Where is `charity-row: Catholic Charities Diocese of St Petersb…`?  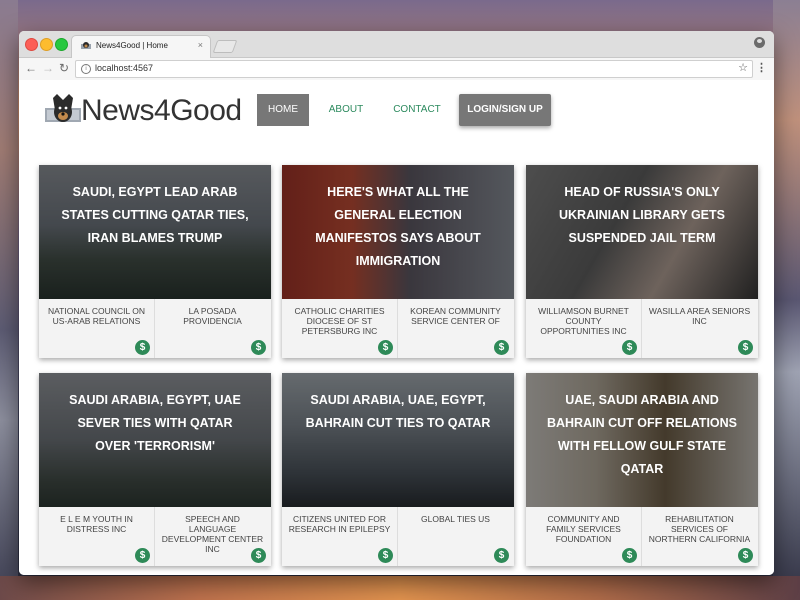
charity-row: Catholic Charities Diocese of St Petersb… is located at coordinates (398, 328).